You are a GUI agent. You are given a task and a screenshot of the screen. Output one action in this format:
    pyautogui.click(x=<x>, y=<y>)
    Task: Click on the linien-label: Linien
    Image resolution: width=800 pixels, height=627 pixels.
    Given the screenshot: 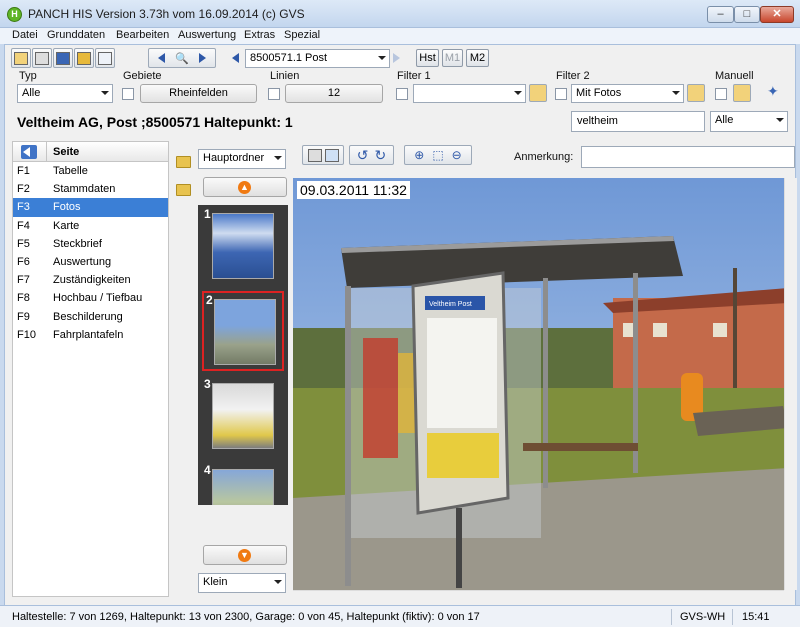 What is the action you would take?
    pyautogui.click(x=285, y=76)
    